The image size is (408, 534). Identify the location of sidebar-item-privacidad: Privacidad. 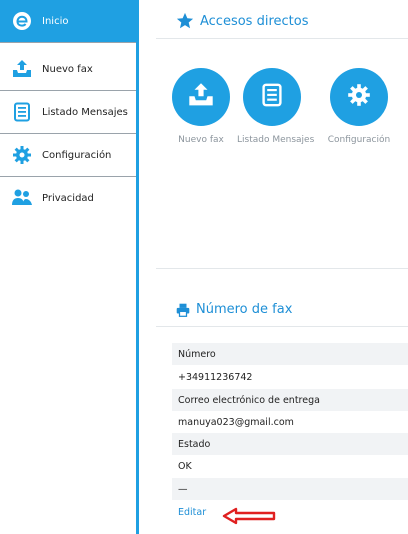
(68, 198).